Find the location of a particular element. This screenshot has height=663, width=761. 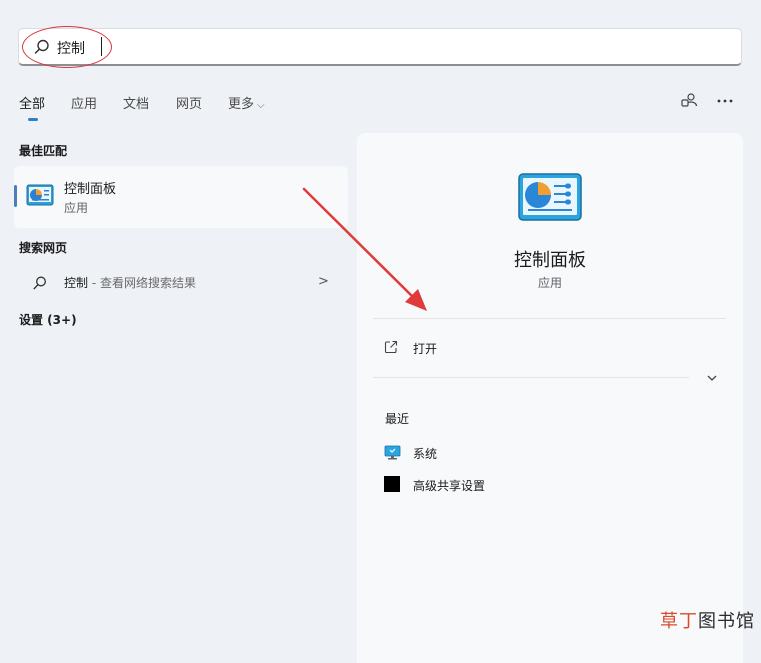

web-search-text: 控制 - 查看网络搜索结果 is located at coordinates (130, 282).